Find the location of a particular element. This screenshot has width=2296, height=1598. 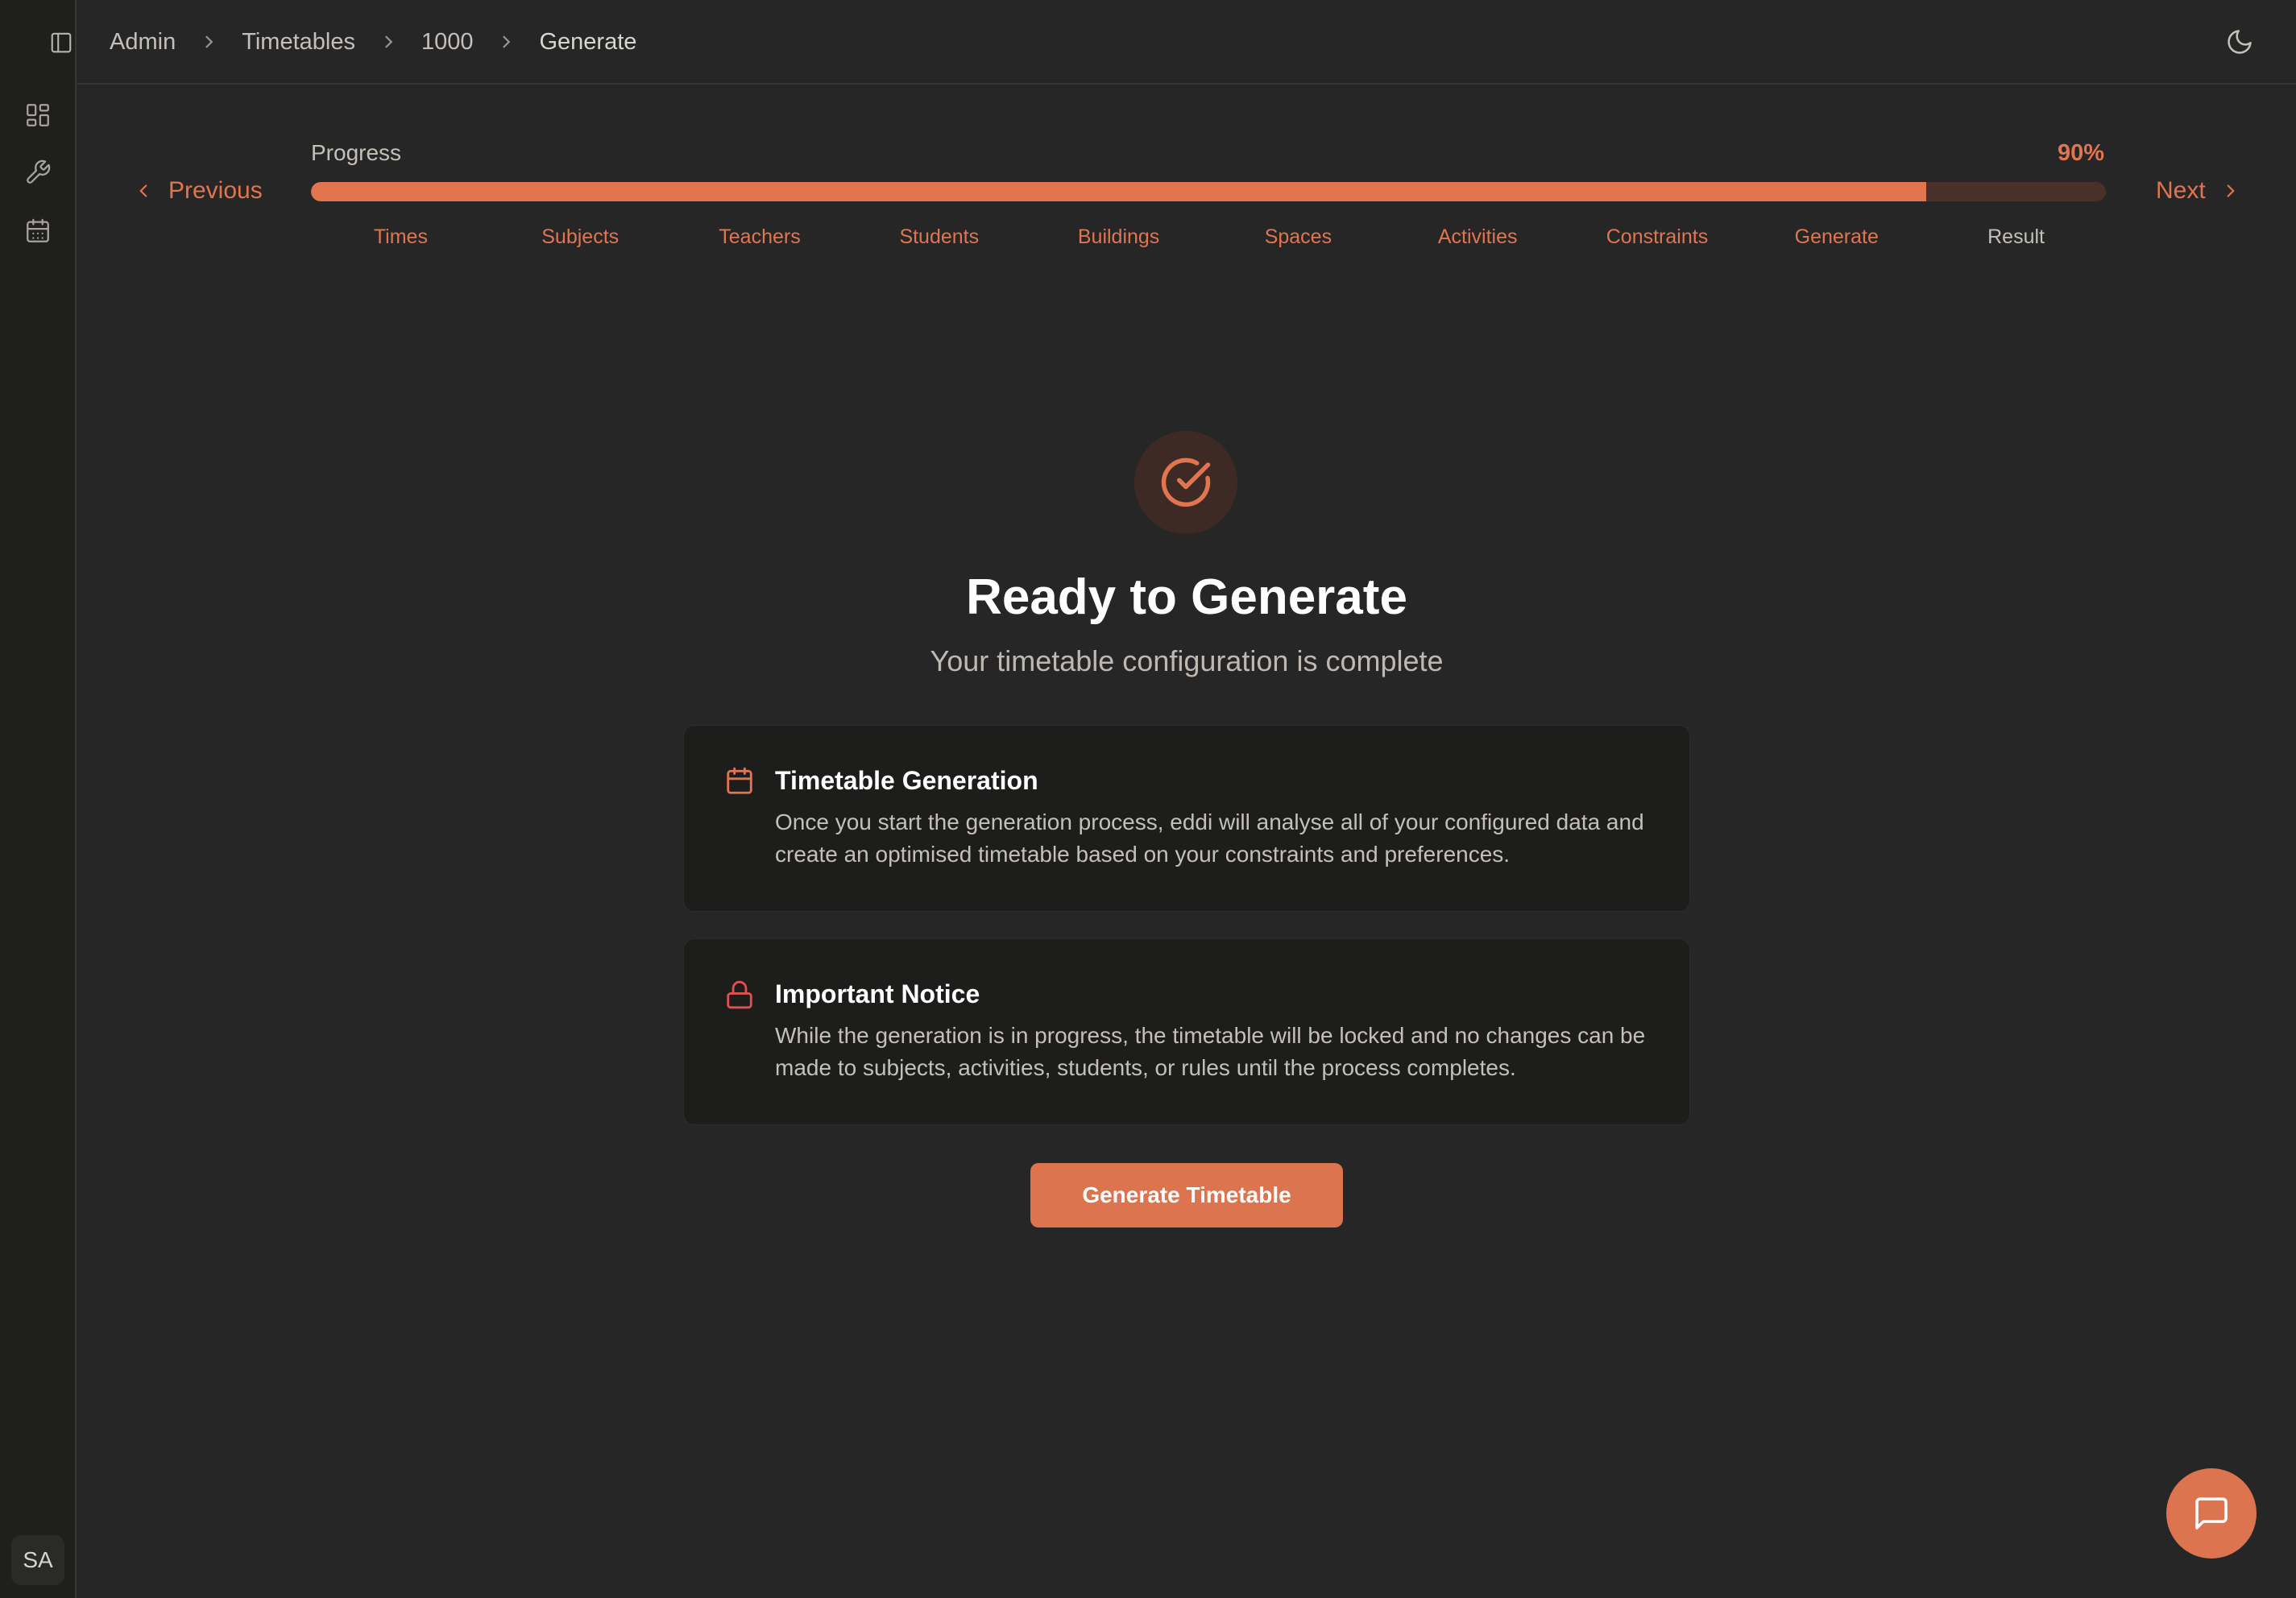

sidebar: SA is located at coordinates (38, 799).